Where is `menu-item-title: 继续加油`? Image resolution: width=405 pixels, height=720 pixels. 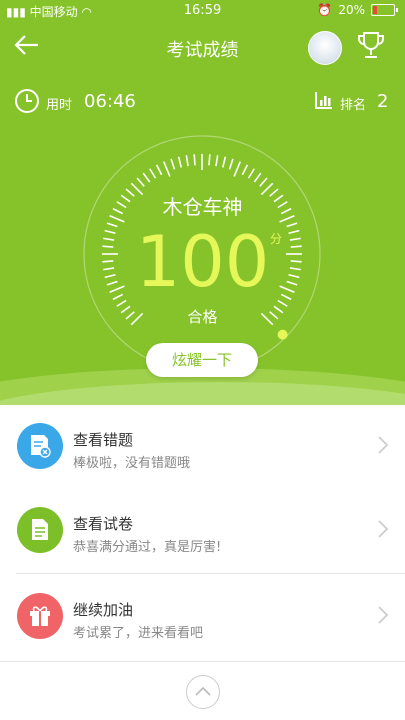 menu-item-title: 继续加油 is located at coordinates (103, 610).